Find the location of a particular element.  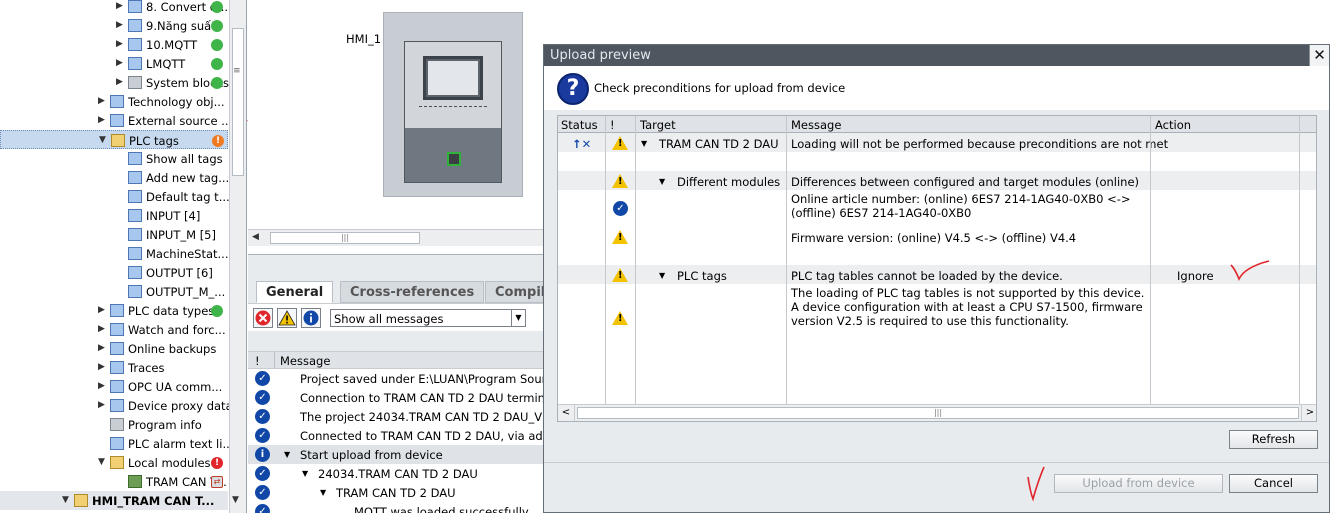

warning-filter-button is located at coordinates (287, 318).